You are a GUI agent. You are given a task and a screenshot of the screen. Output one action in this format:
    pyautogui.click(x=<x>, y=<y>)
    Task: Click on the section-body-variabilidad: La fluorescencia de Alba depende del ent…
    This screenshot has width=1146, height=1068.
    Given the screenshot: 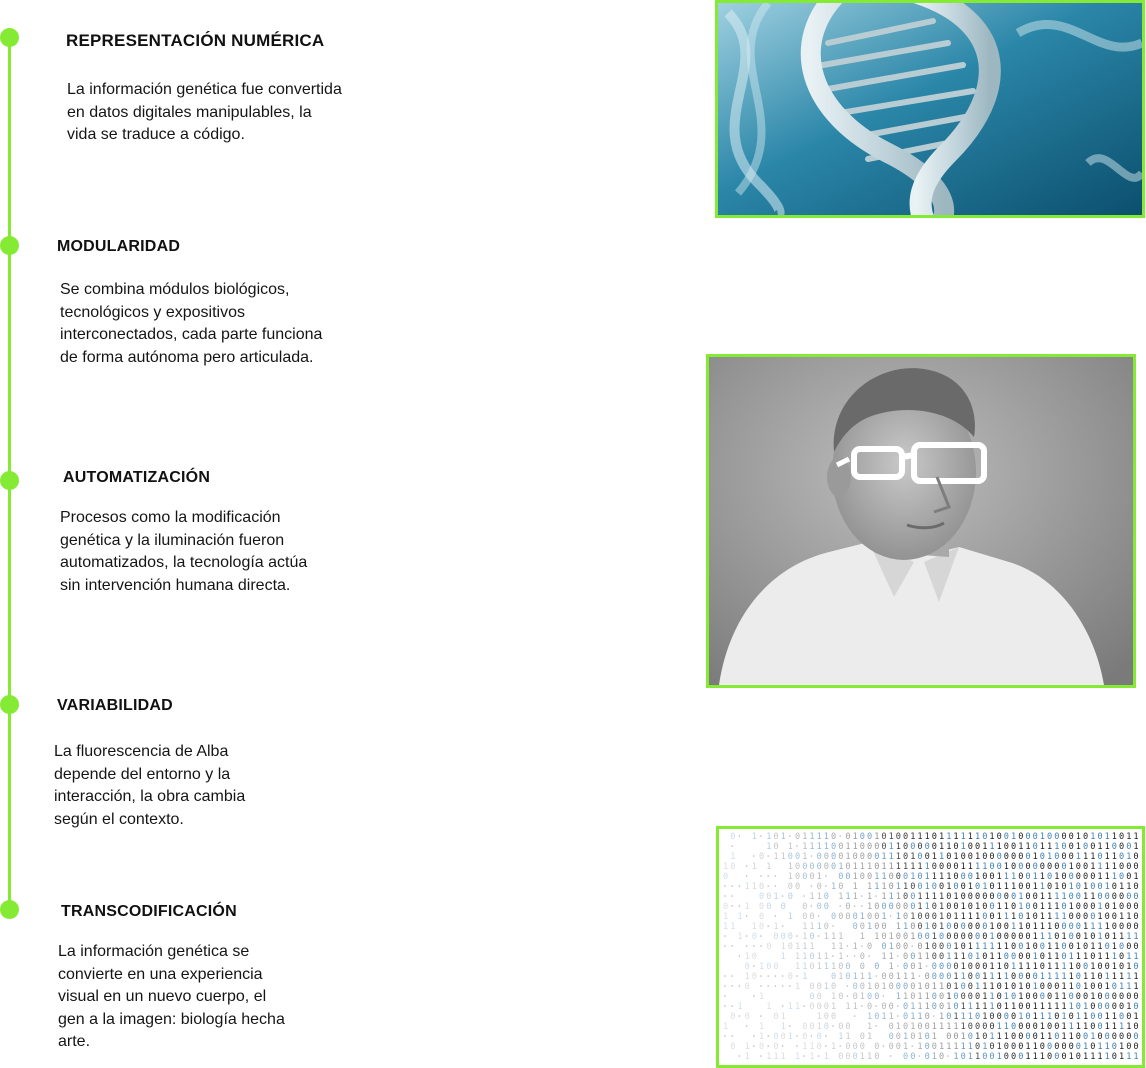 What is the action you would take?
    pyautogui.click(x=149, y=786)
    